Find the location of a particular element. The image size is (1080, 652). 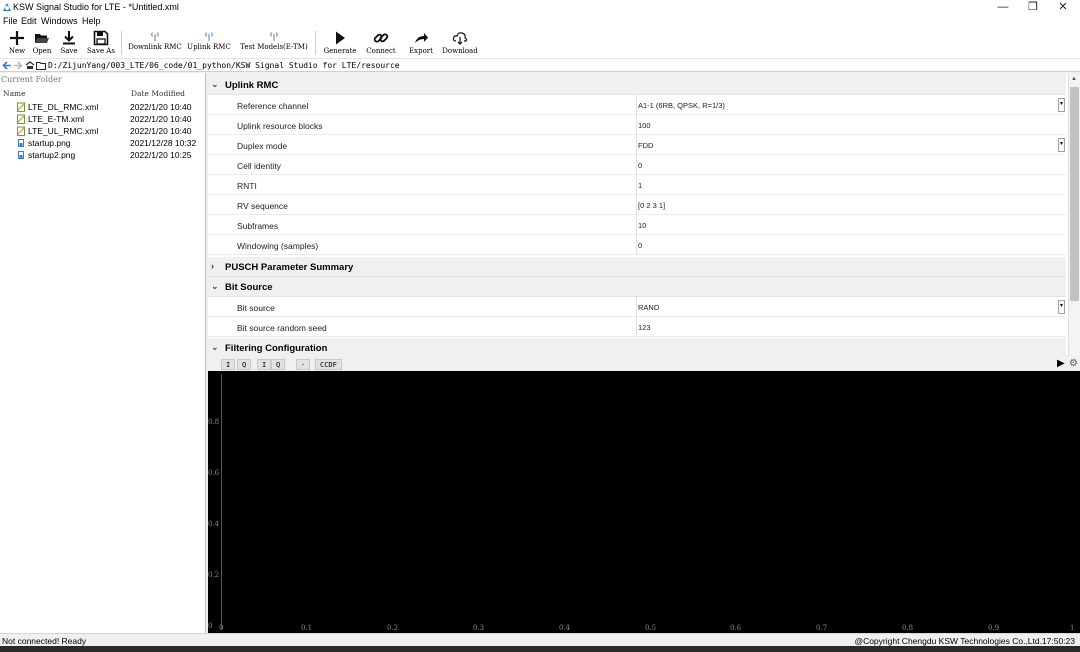

property-value: 10 is located at coordinates (642, 225).